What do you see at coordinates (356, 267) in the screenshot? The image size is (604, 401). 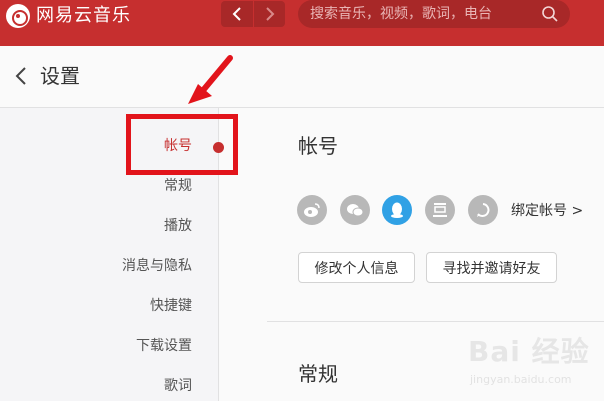 I see `edit-profile-button: 修改个人信息` at bounding box center [356, 267].